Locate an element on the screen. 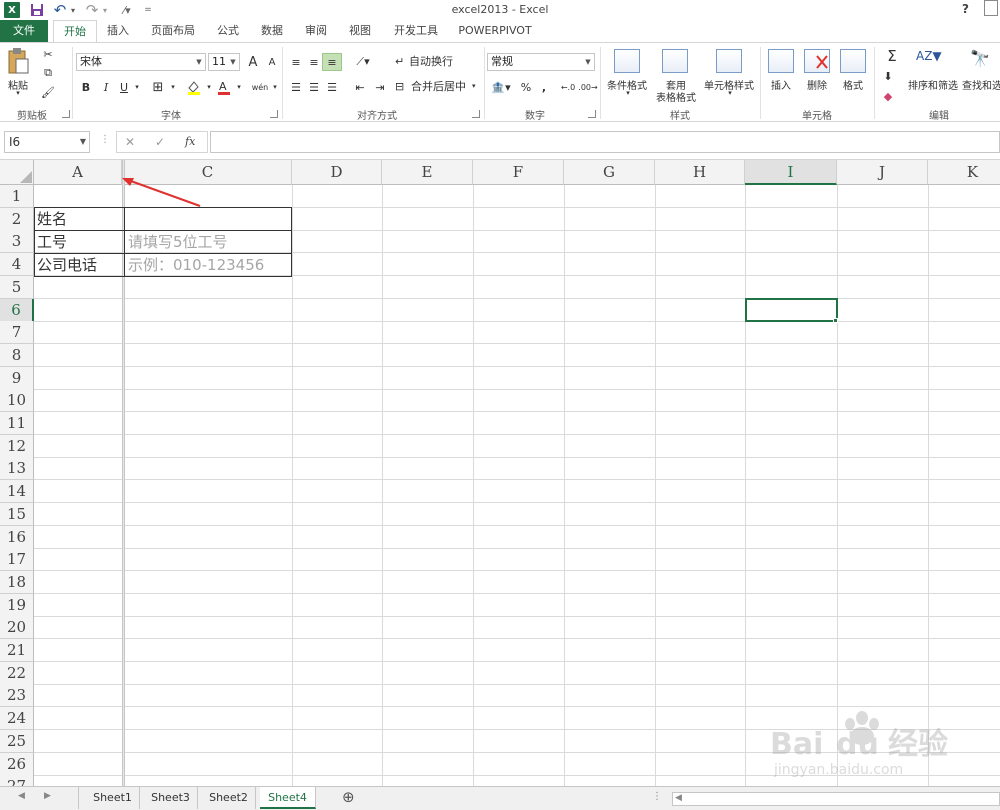  new-sheet-icon: ⊕ is located at coordinates (348, 797).